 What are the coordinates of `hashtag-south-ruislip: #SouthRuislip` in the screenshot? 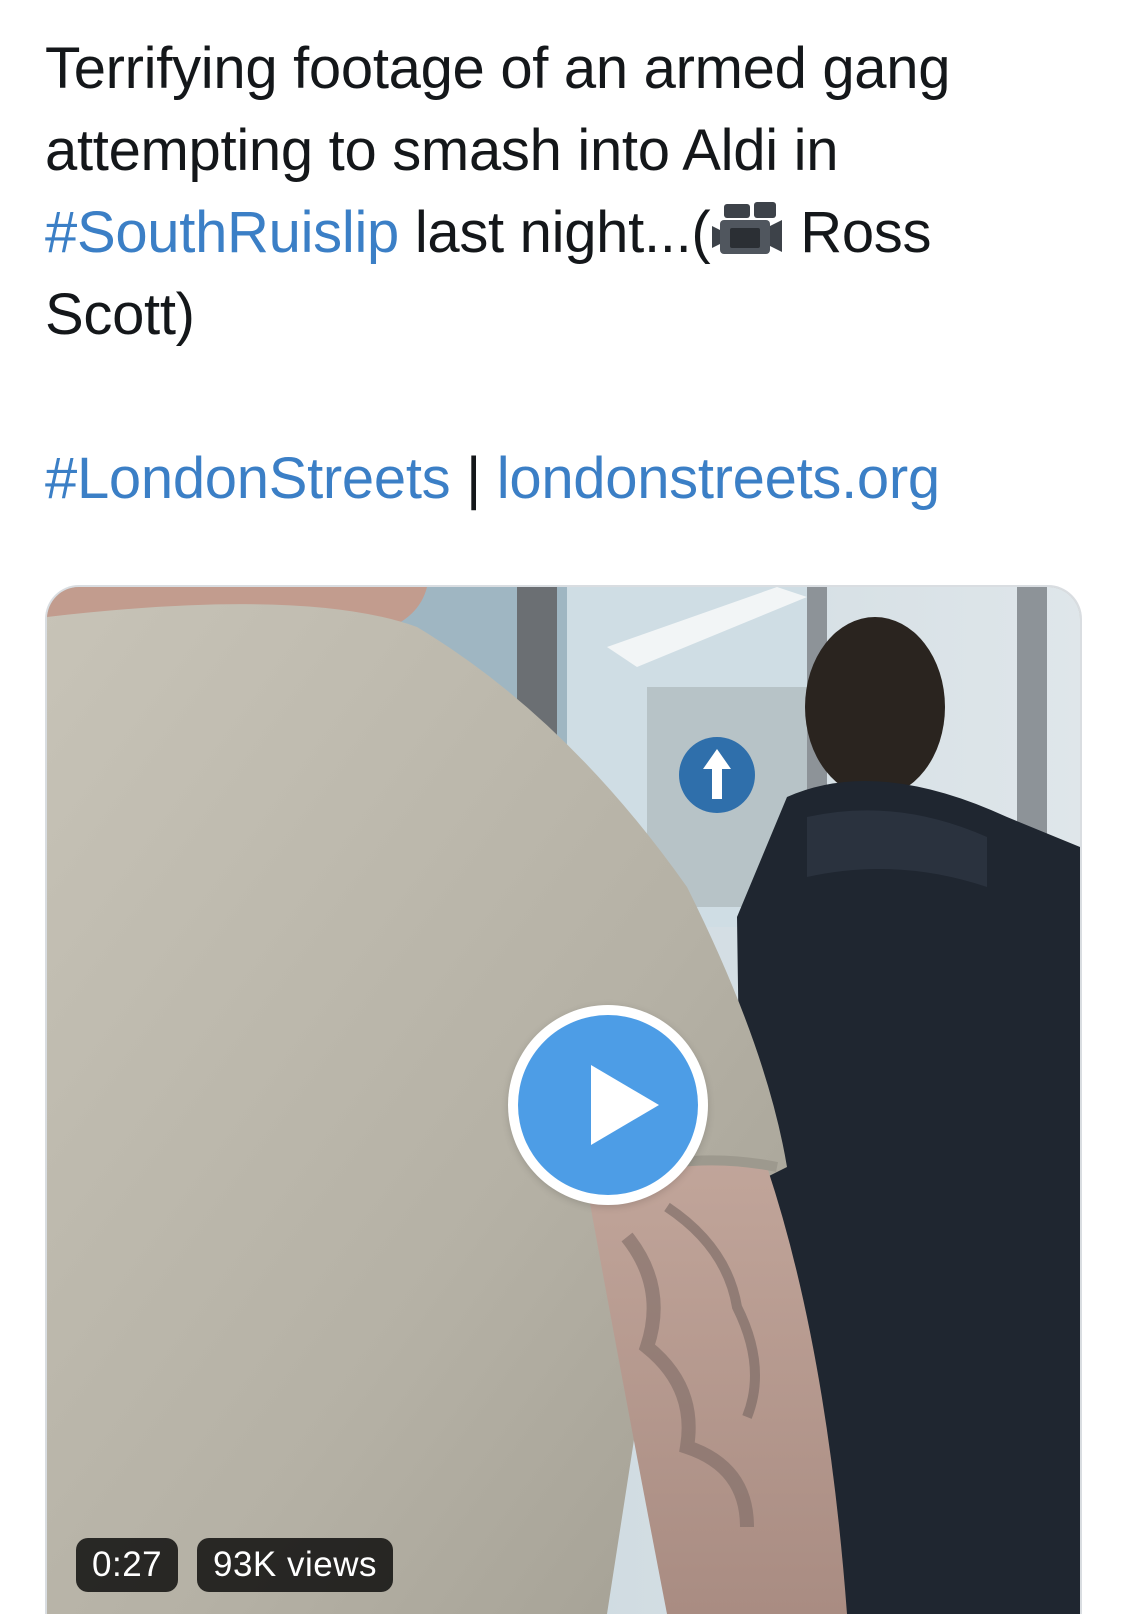 It's located at (222, 232).